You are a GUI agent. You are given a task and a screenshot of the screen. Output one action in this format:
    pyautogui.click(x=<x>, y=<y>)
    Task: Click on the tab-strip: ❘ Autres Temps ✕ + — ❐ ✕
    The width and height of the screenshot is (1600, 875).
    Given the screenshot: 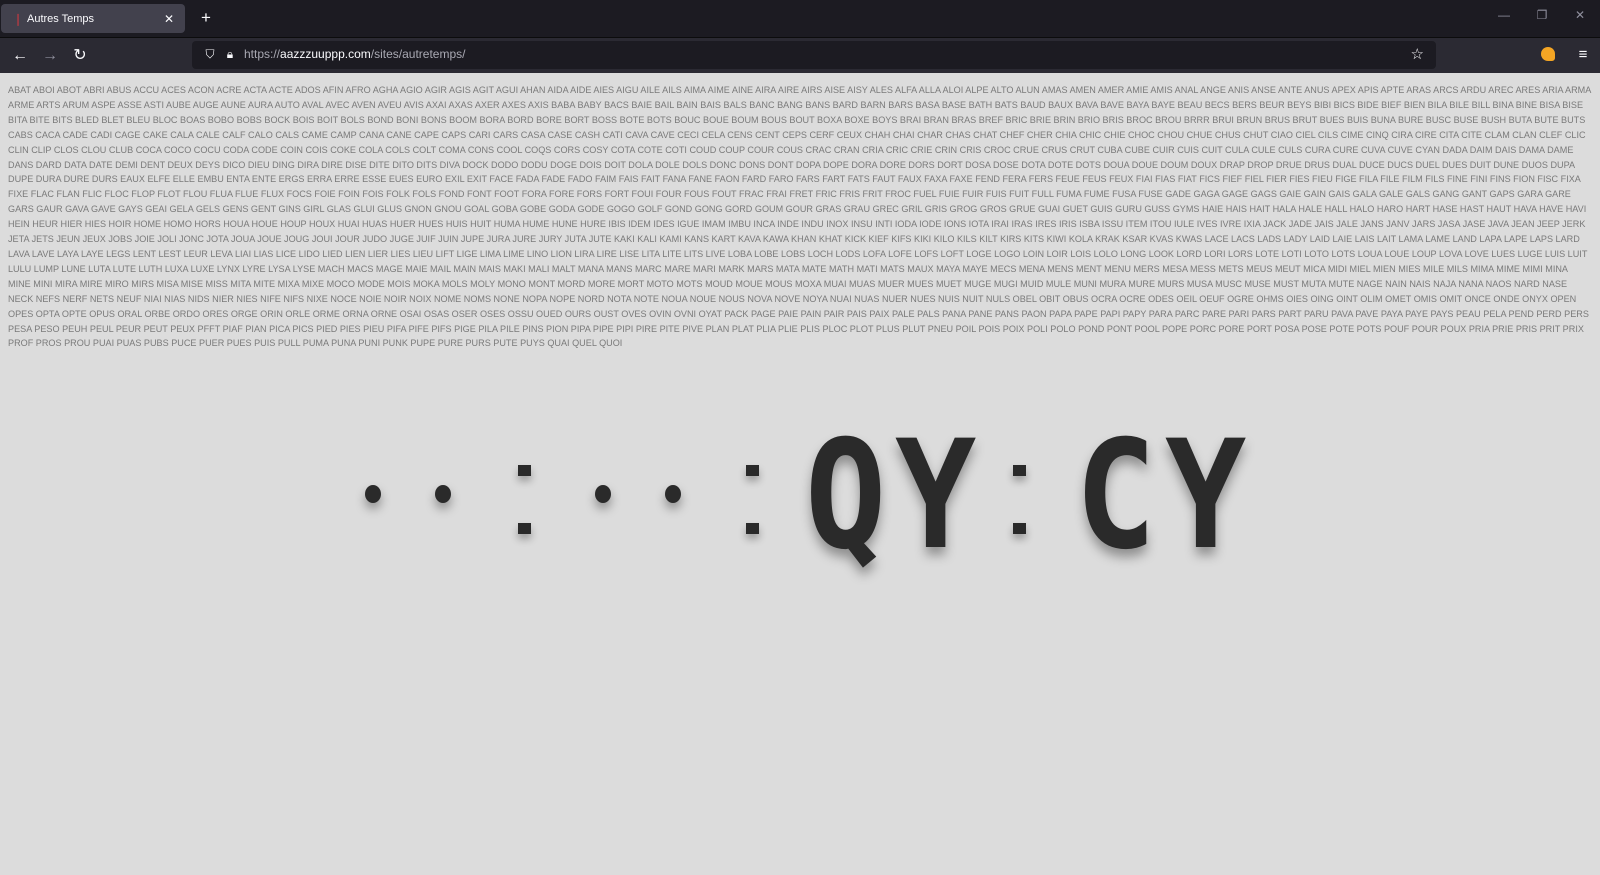 What is the action you would take?
    pyautogui.click(x=800, y=18)
    